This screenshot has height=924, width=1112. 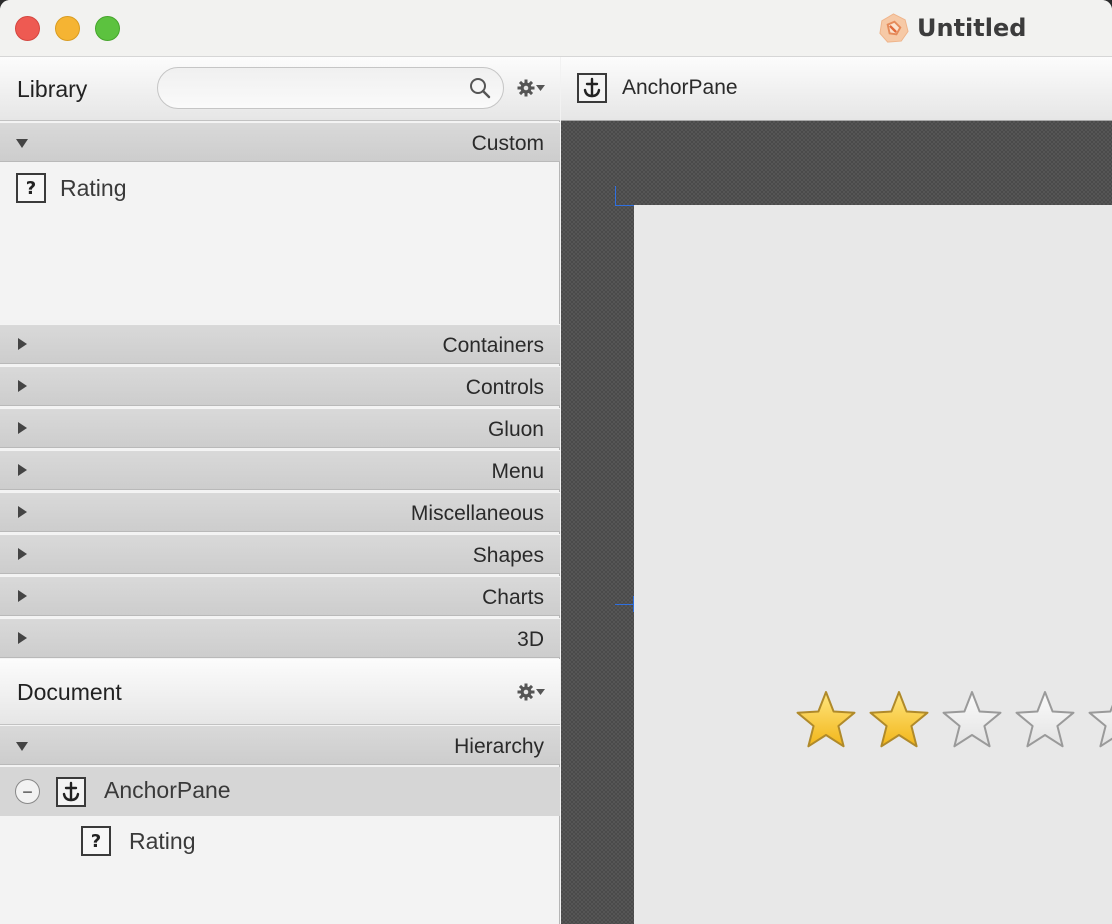 What do you see at coordinates (280, 638) in the screenshot?
I see `section-3d: 3D` at bounding box center [280, 638].